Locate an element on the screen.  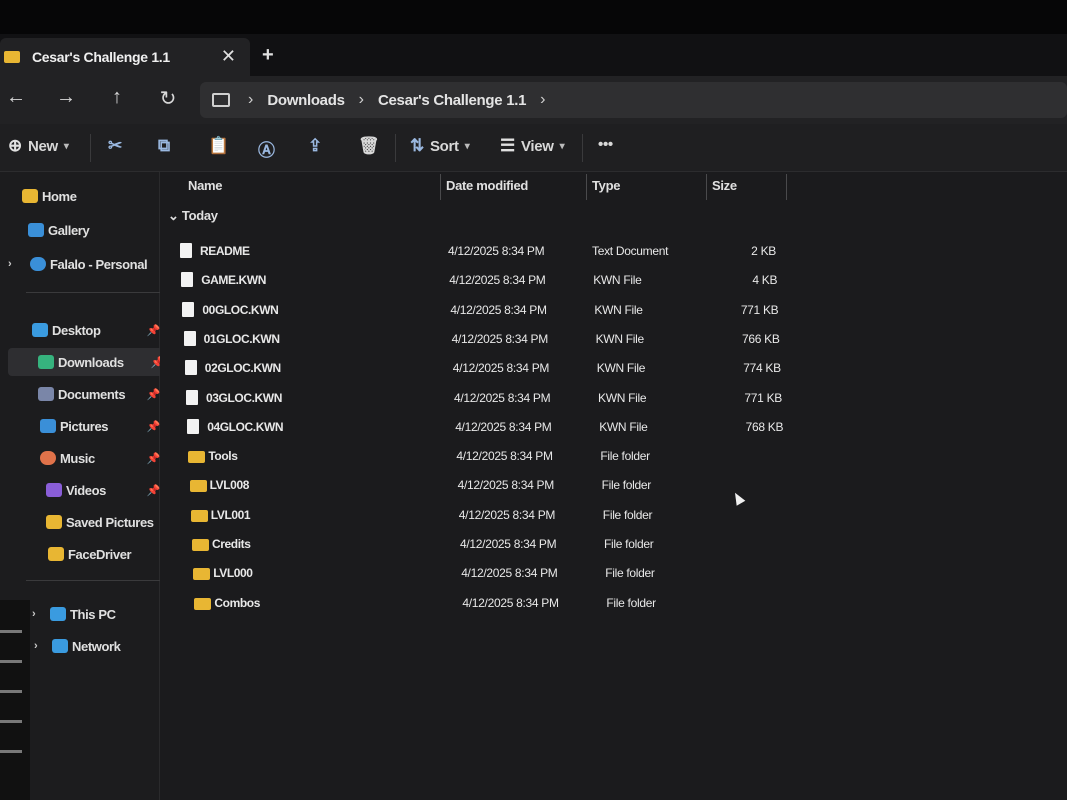
back-button: ← is located at coordinates (16, 97).